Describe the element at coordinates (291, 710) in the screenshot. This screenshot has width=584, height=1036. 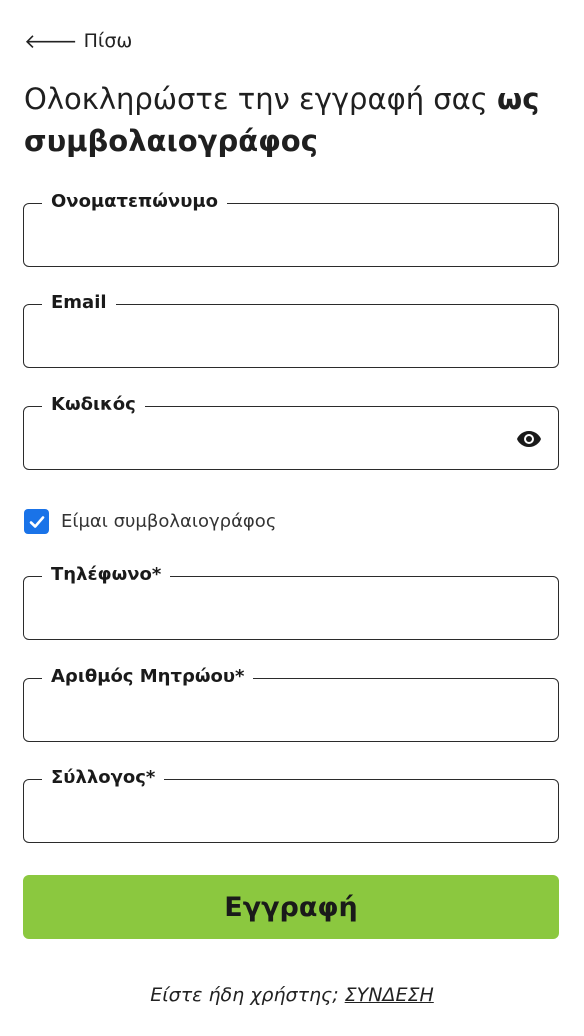
I see `registry-number-input` at that location.